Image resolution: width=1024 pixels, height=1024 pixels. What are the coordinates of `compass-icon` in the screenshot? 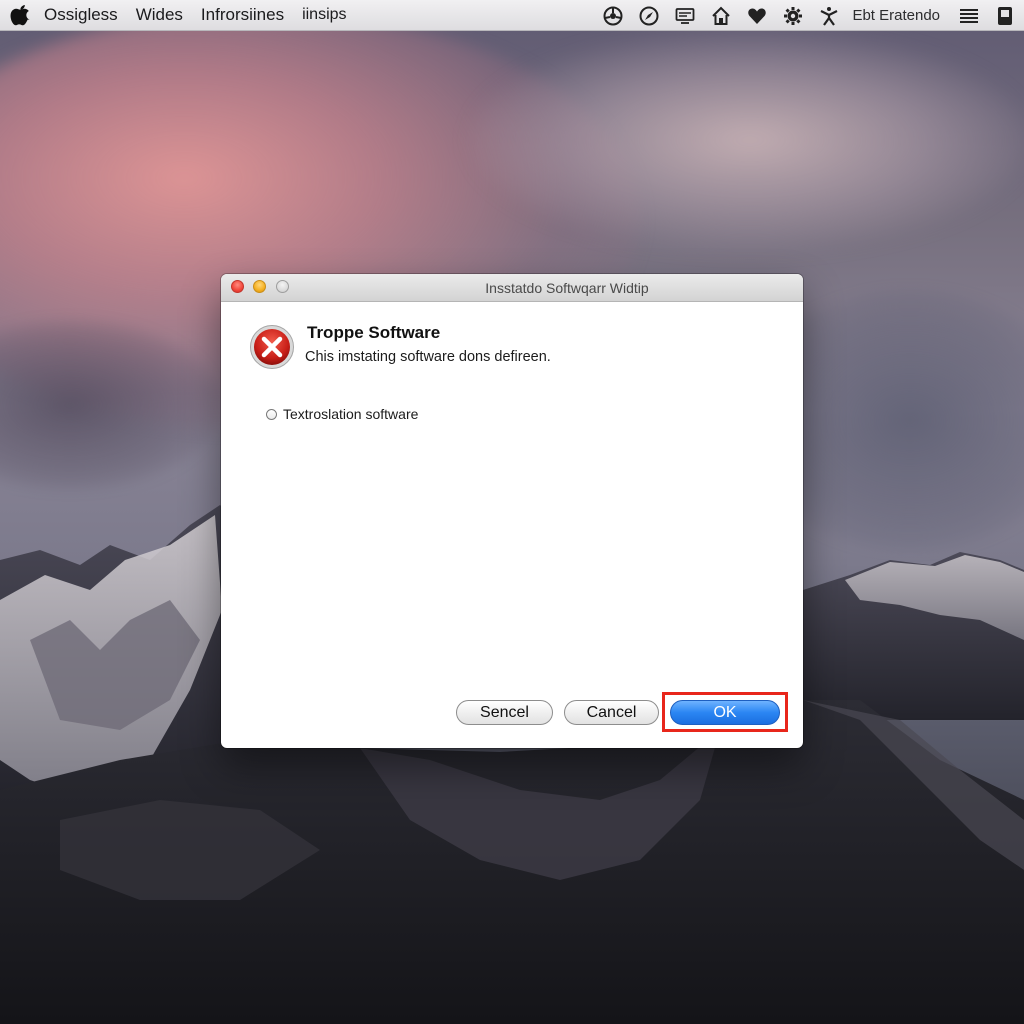 It's located at (649, 16).